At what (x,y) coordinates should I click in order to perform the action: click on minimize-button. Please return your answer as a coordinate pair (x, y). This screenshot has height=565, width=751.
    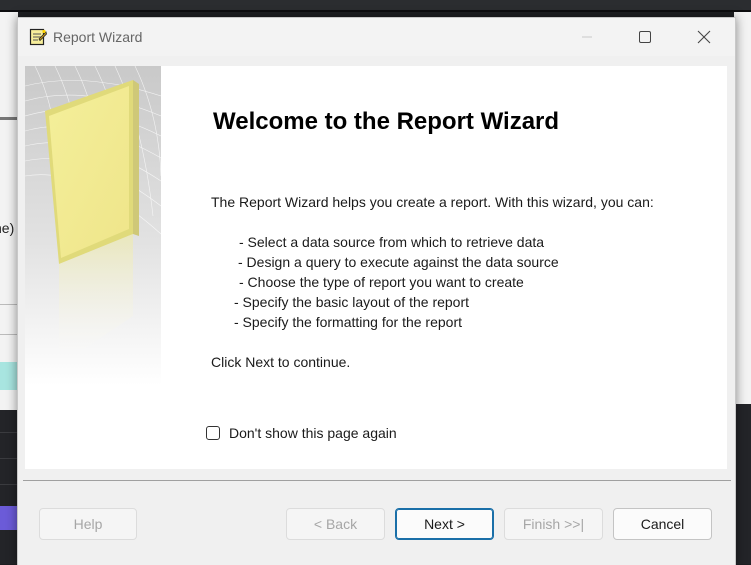
    Looking at the image, I should click on (587, 37).